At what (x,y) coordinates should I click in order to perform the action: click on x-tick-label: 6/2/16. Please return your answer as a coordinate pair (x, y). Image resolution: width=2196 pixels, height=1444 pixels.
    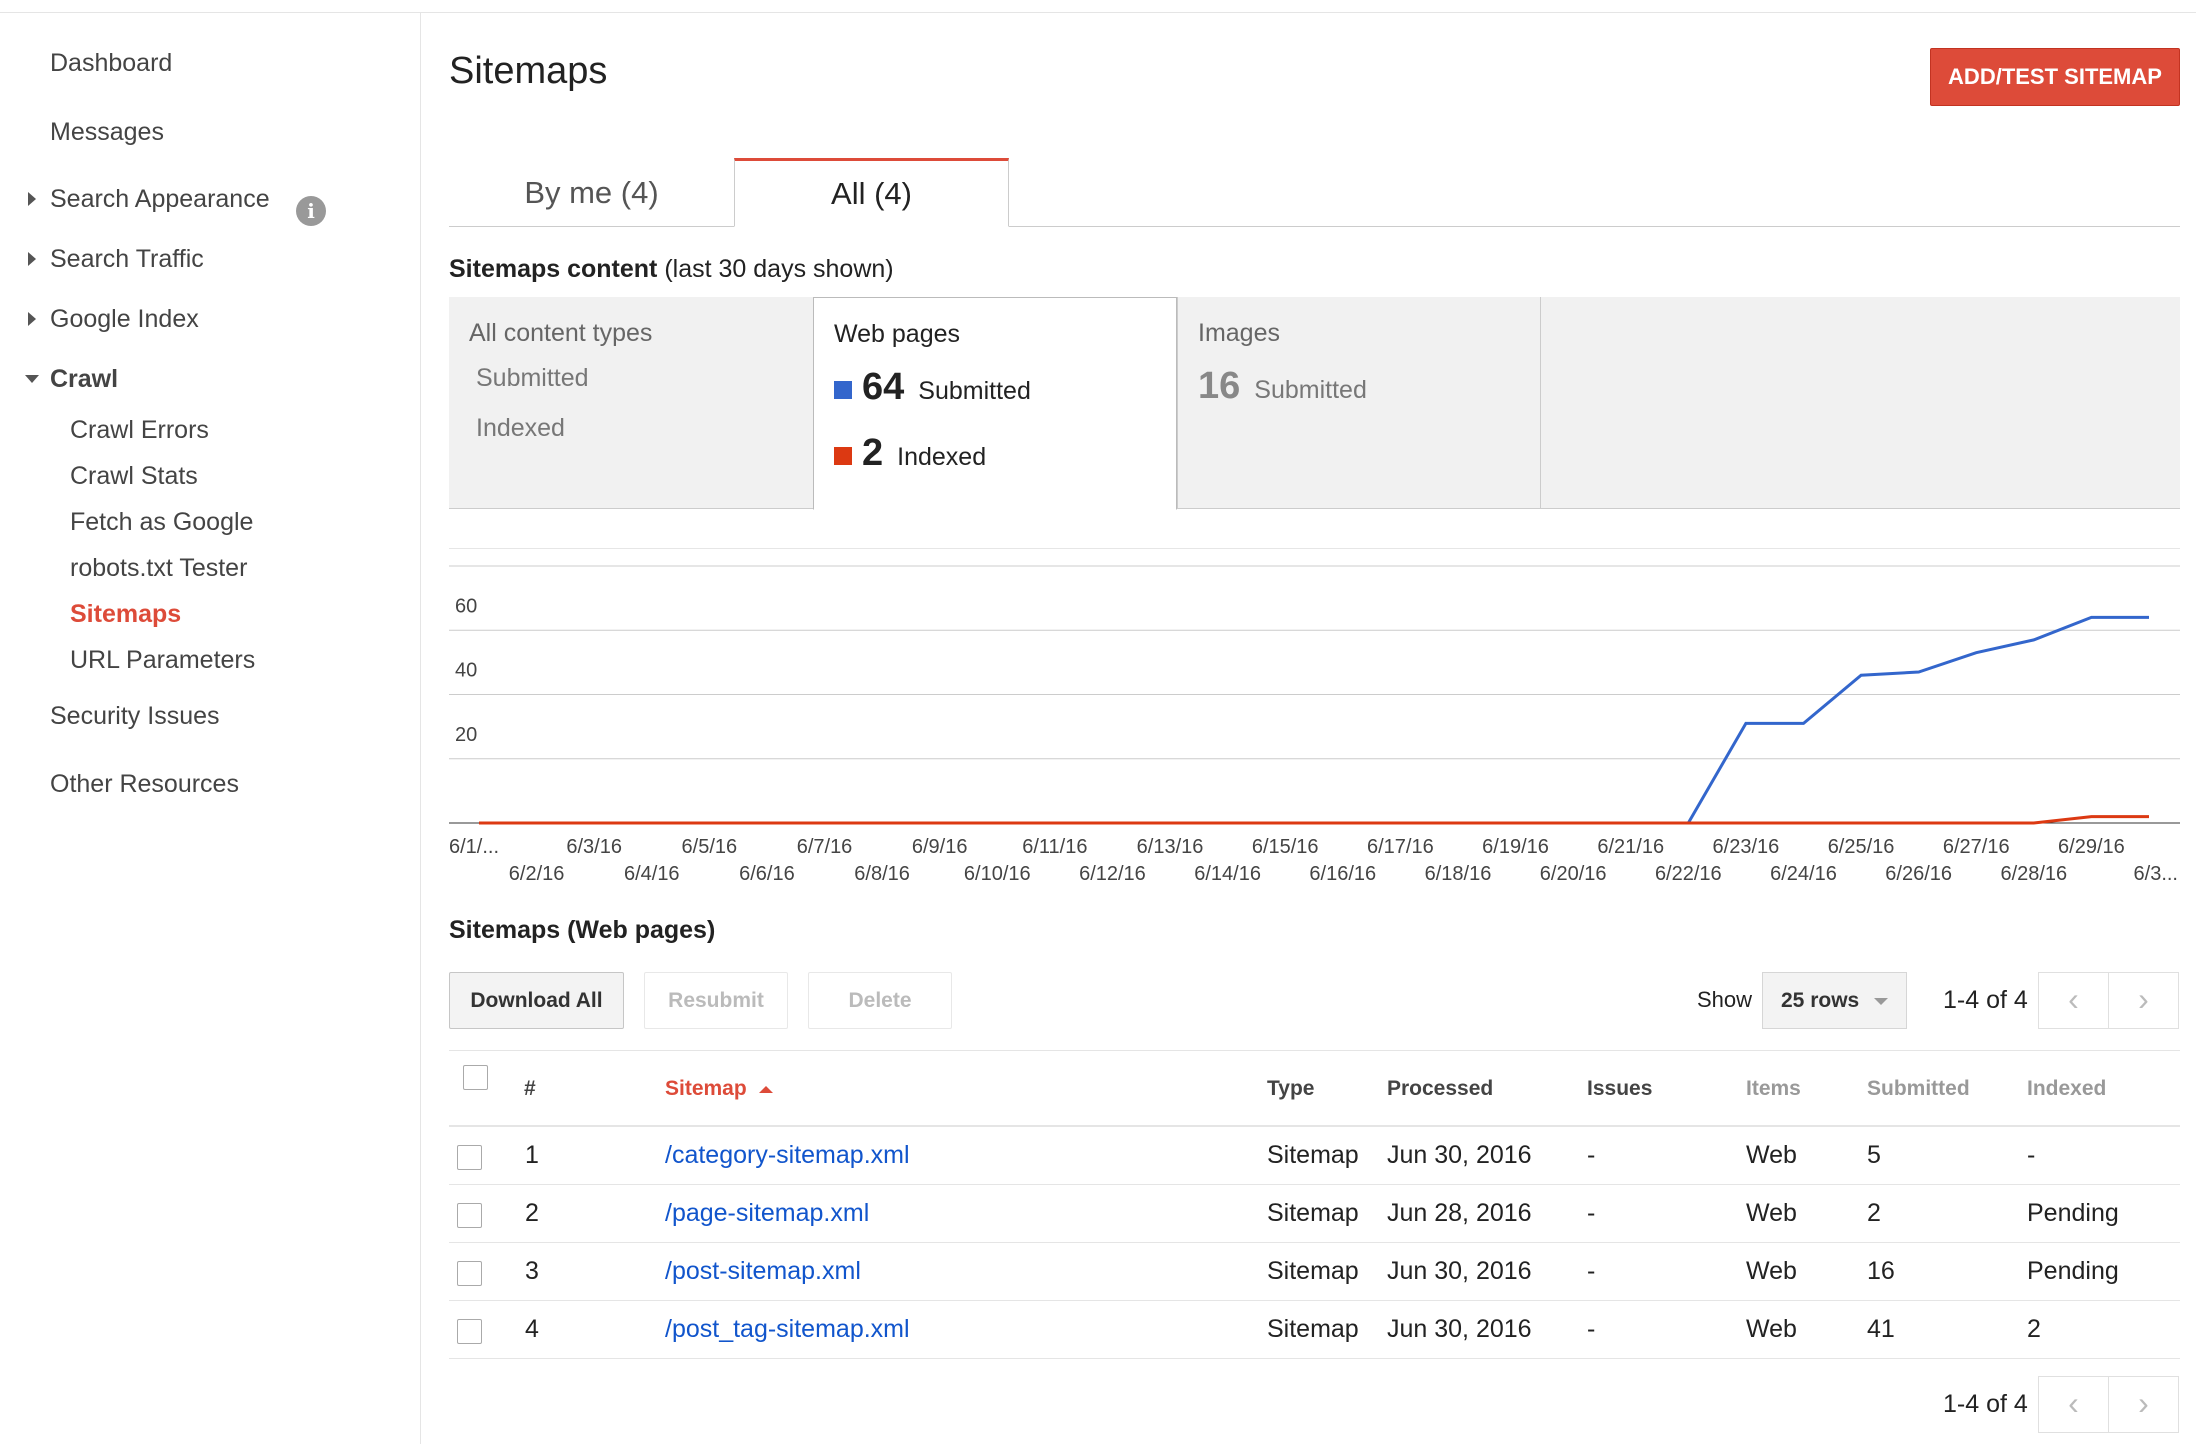
    Looking at the image, I should click on (537, 874).